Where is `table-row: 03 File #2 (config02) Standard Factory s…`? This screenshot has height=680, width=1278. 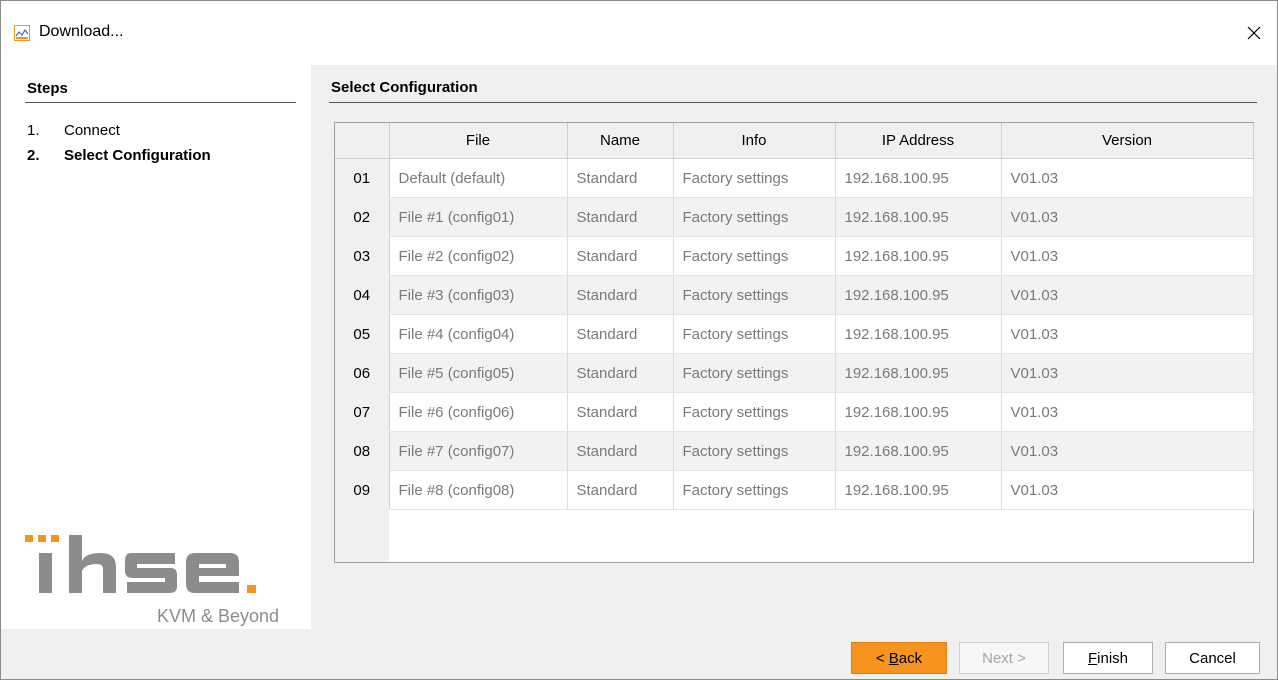 table-row: 03 File #2 (config02) Standard Factory s… is located at coordinates (794, 256).